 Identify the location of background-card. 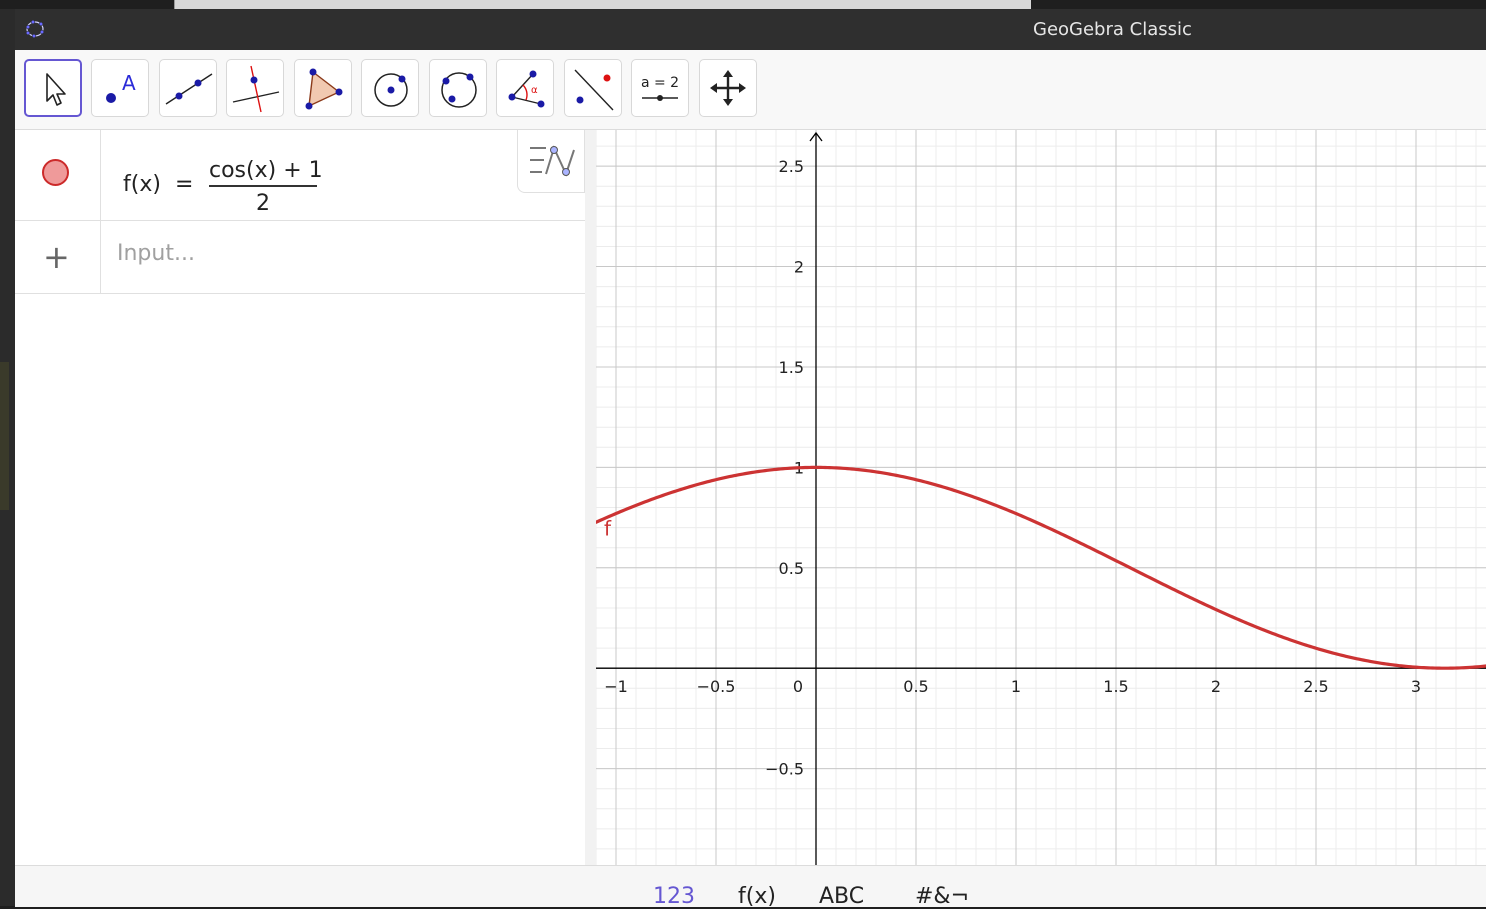
(4, 436).